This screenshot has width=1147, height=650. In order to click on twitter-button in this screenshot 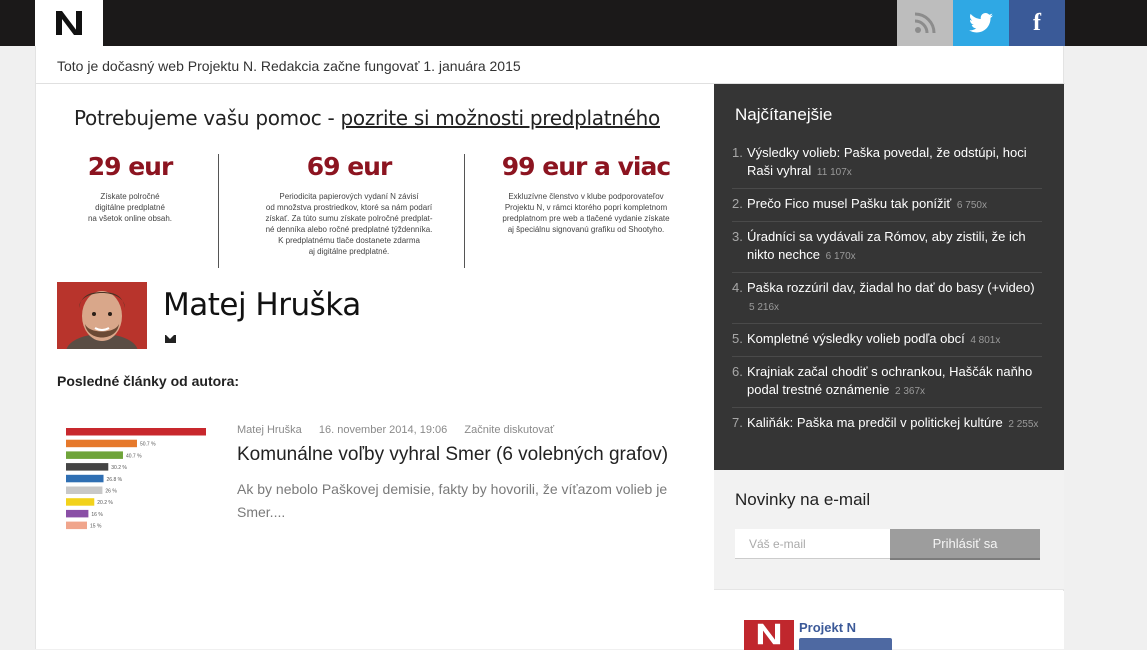, I will do `click(981, 23)`.